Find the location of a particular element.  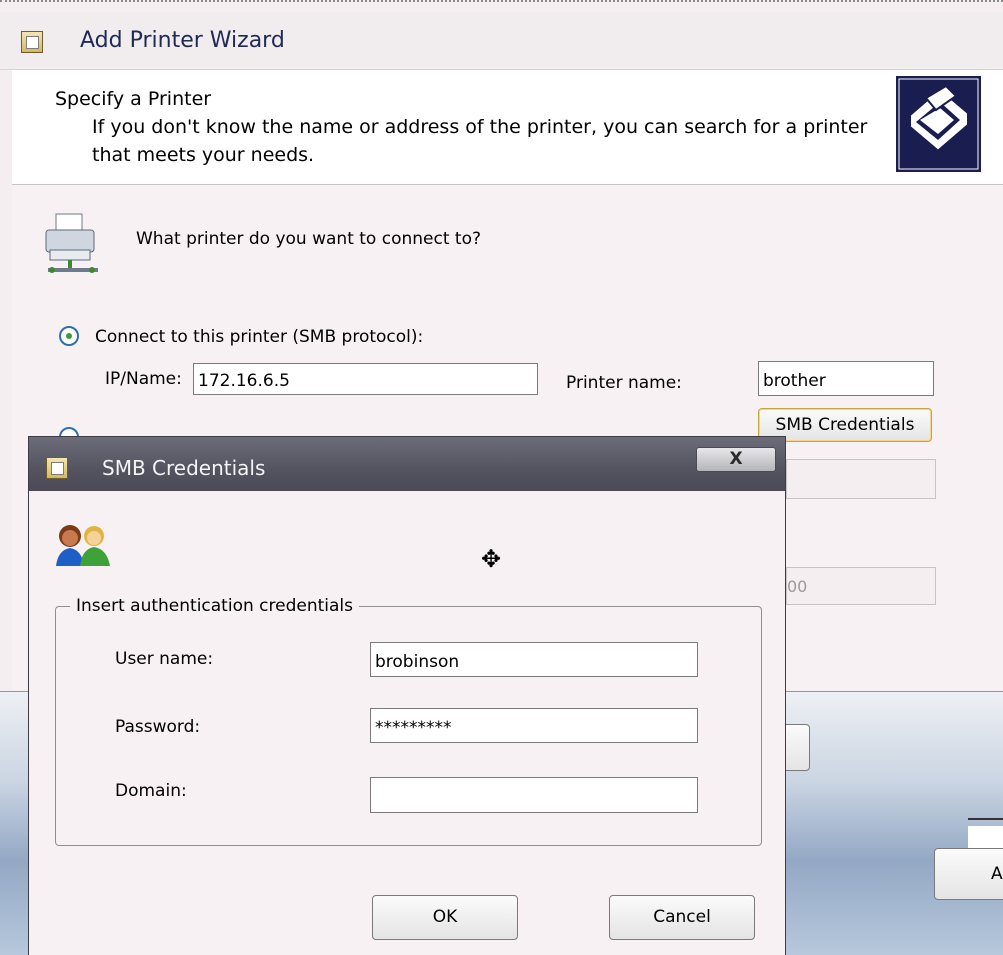

credentials-group-label: Insert authentication credentials is located at coordinates (214, 606).